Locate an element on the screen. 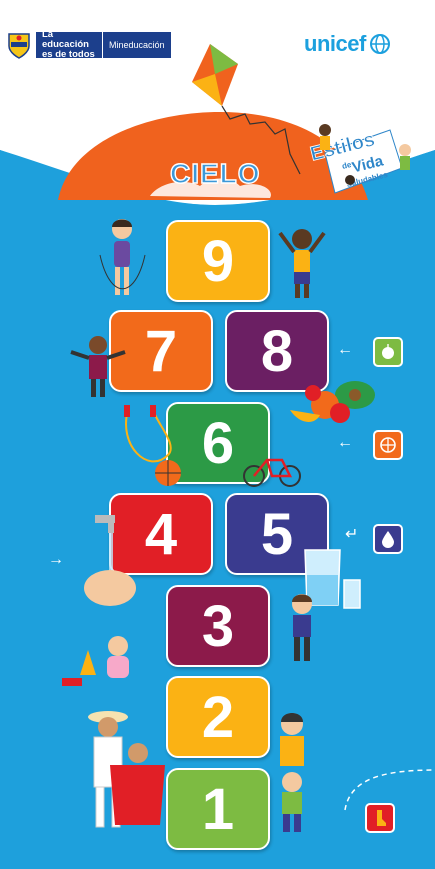  square-1-number: 1 is located at coordinates (218, 809).